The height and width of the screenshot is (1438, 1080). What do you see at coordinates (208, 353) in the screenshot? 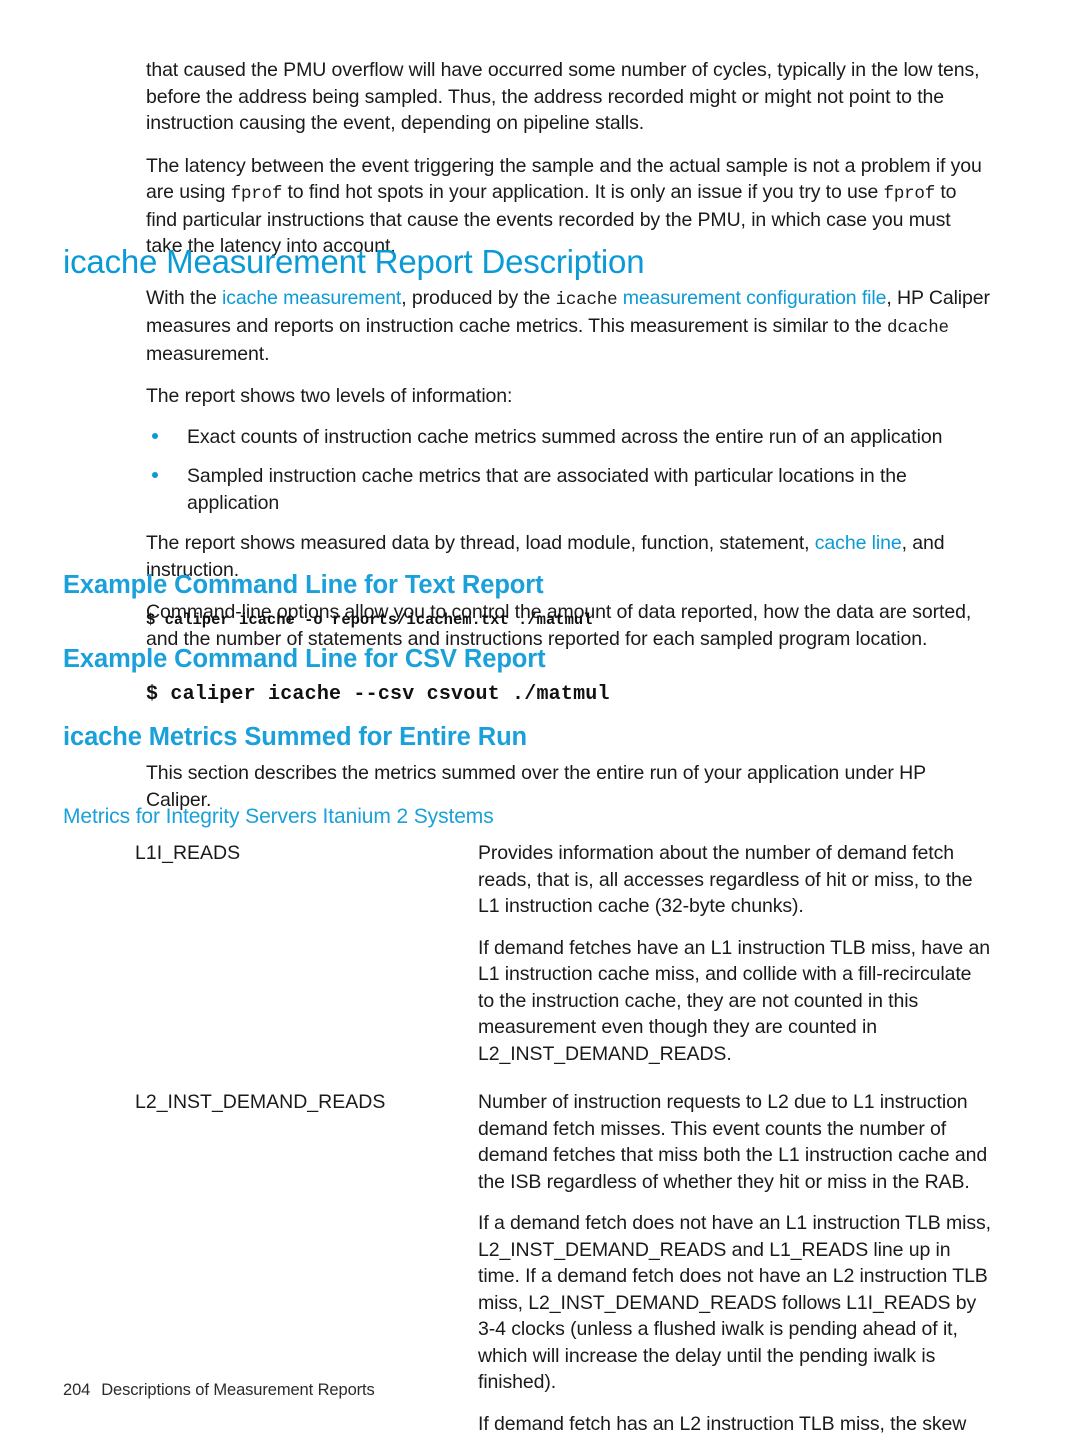
I see `icache-intro-d: measurement.` at bounding box center [208, 353].